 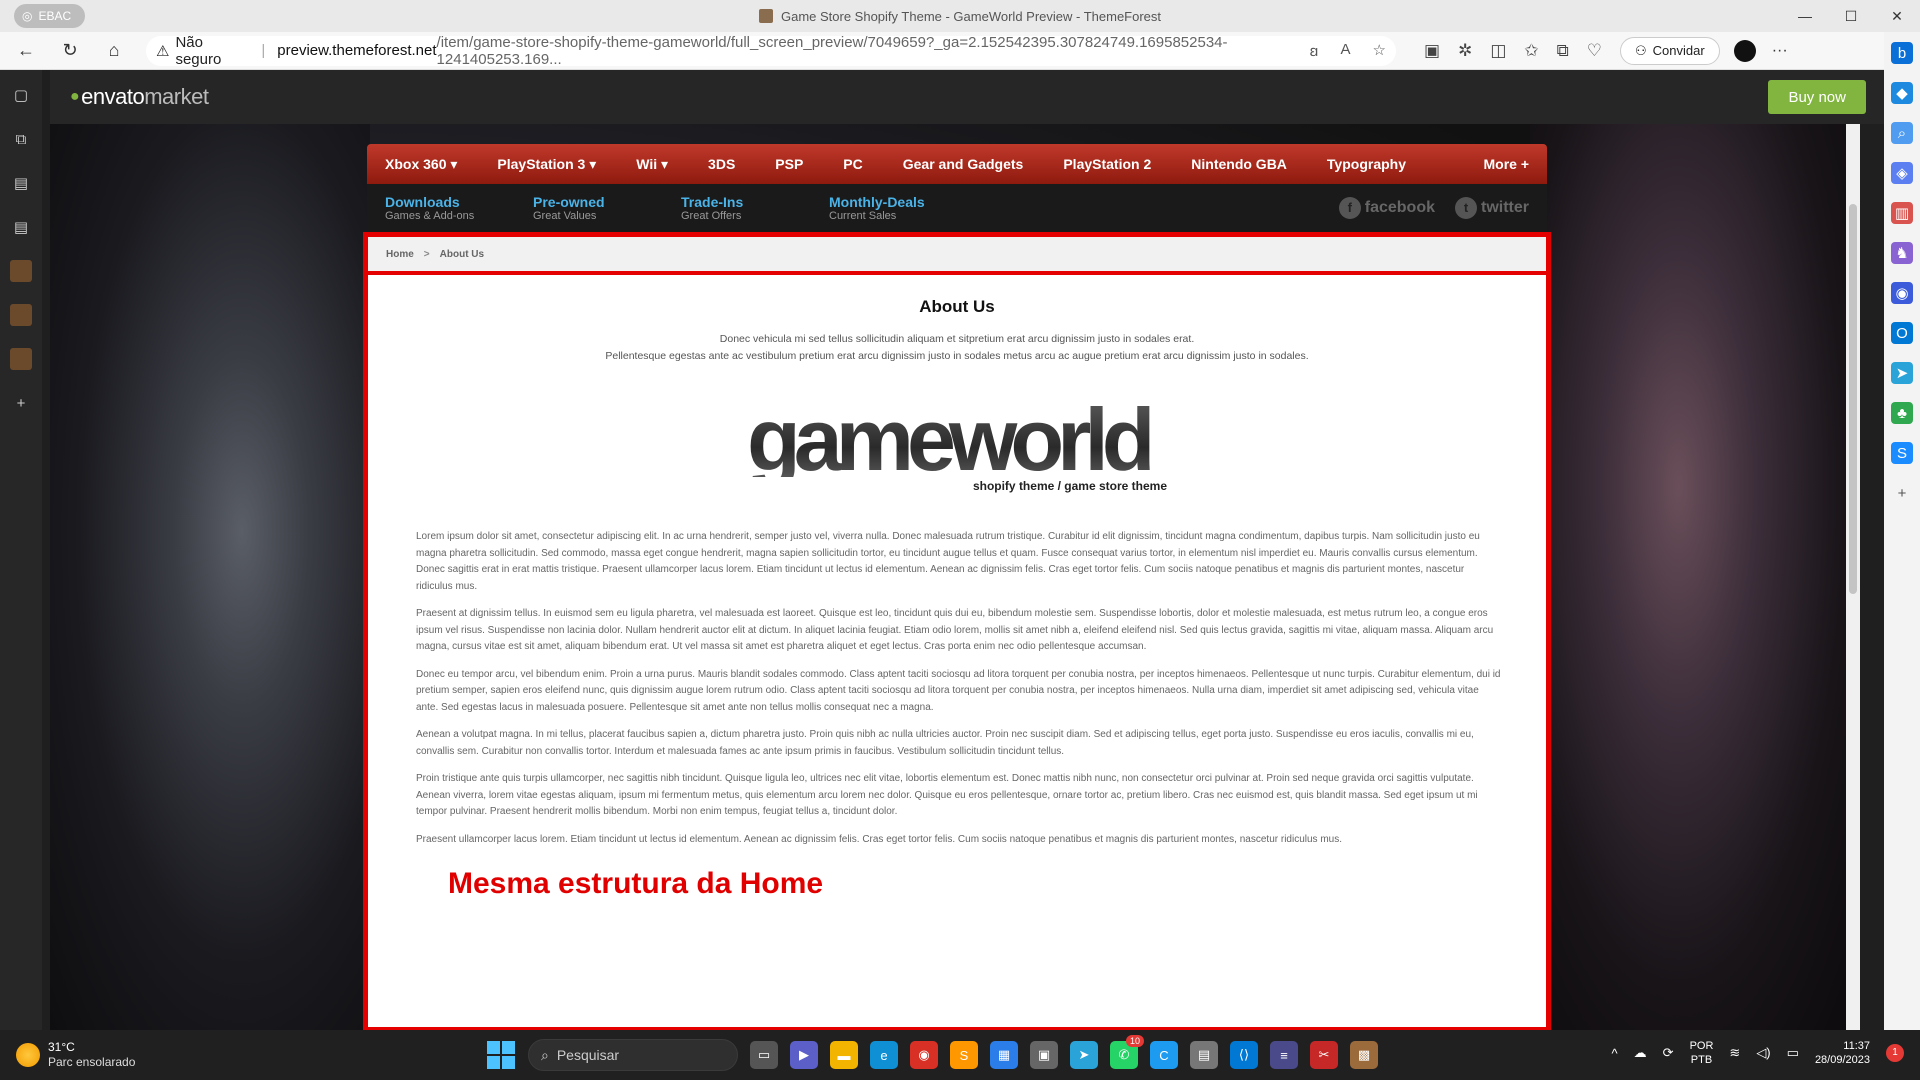 What do you see at coordinates (1902, 293) in the screenshot?
I see `microsoft365-icon: ◉` at bounding box center [1902, 293].